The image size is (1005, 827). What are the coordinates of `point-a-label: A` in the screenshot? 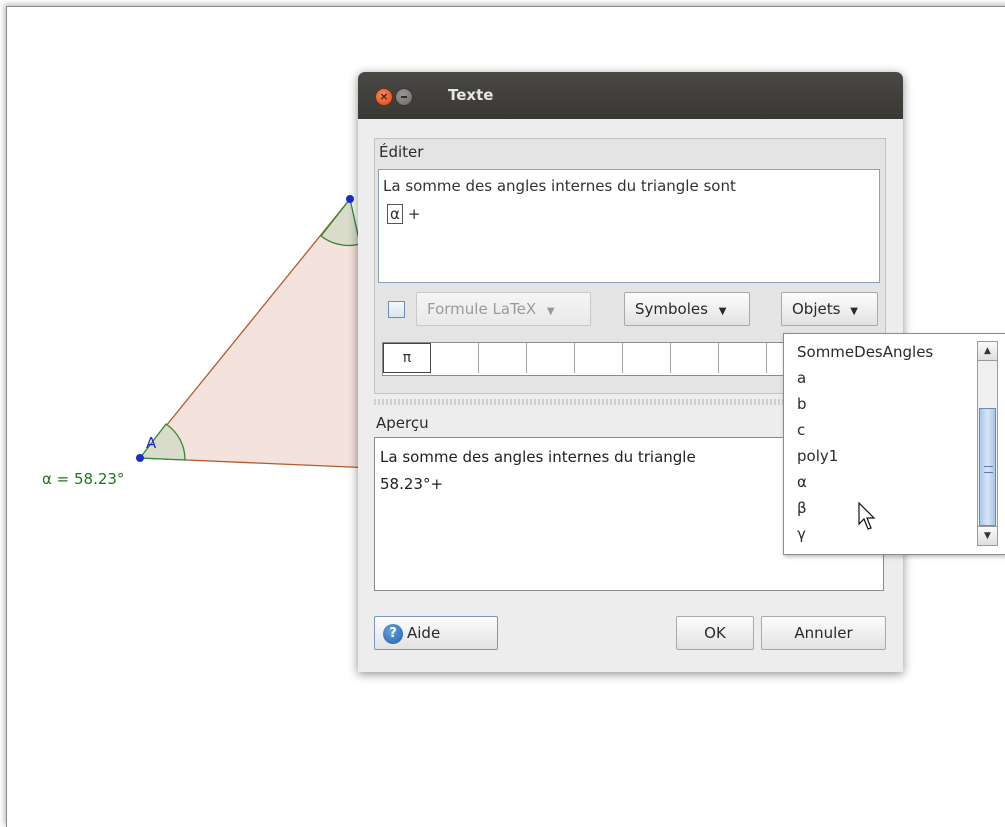 It's located at (151, 443).